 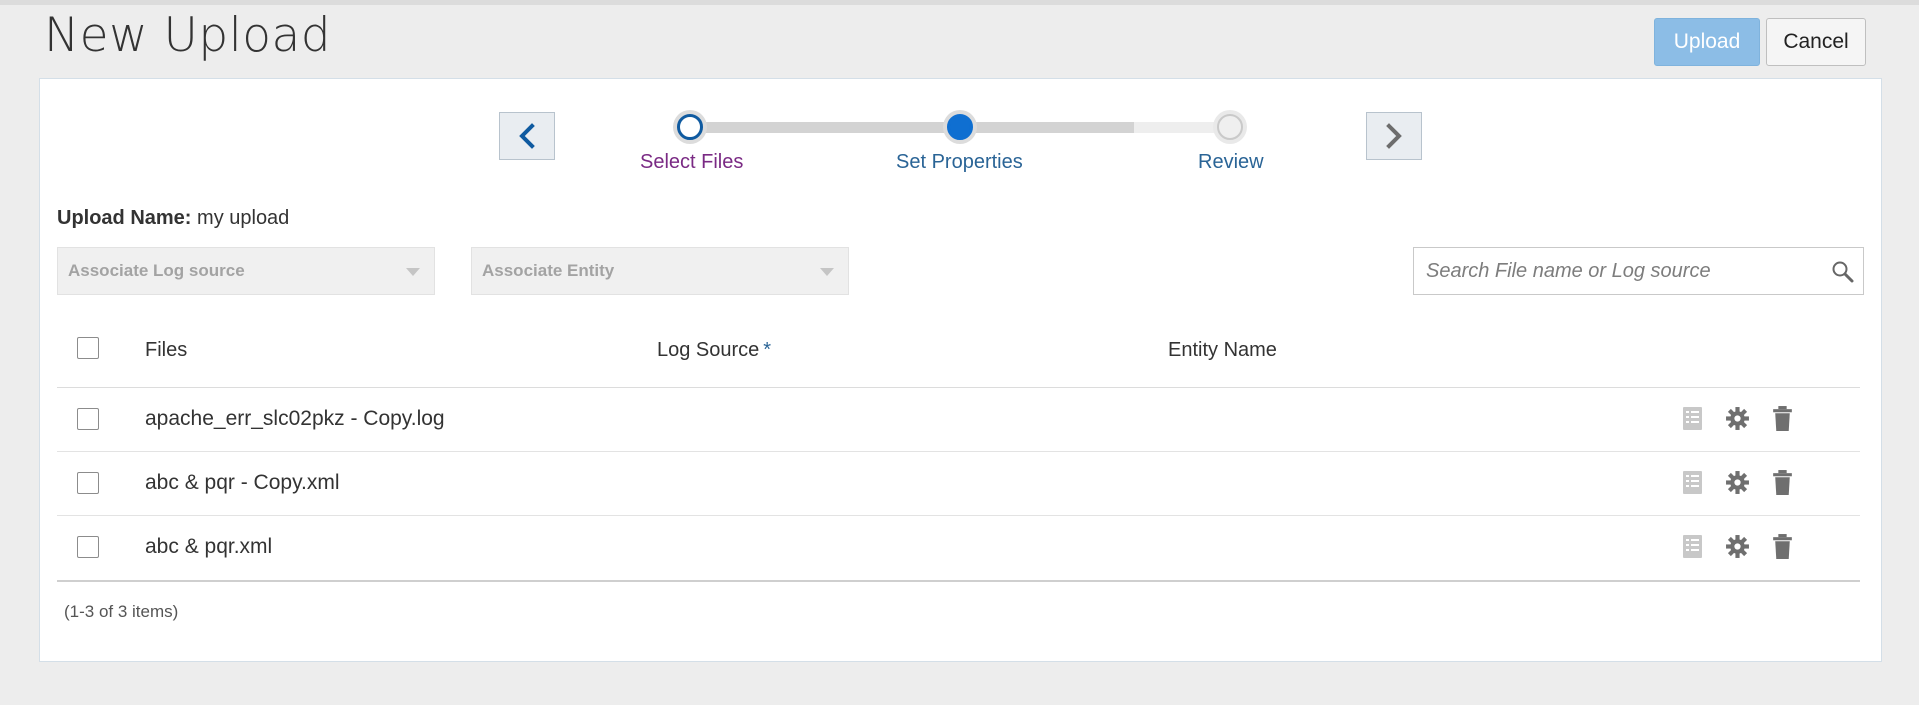 What do you see at coordinates (660, 271) in the screenshot?
I see `associate-entity-select: Associate Entity` at bounding box center [660, 271].